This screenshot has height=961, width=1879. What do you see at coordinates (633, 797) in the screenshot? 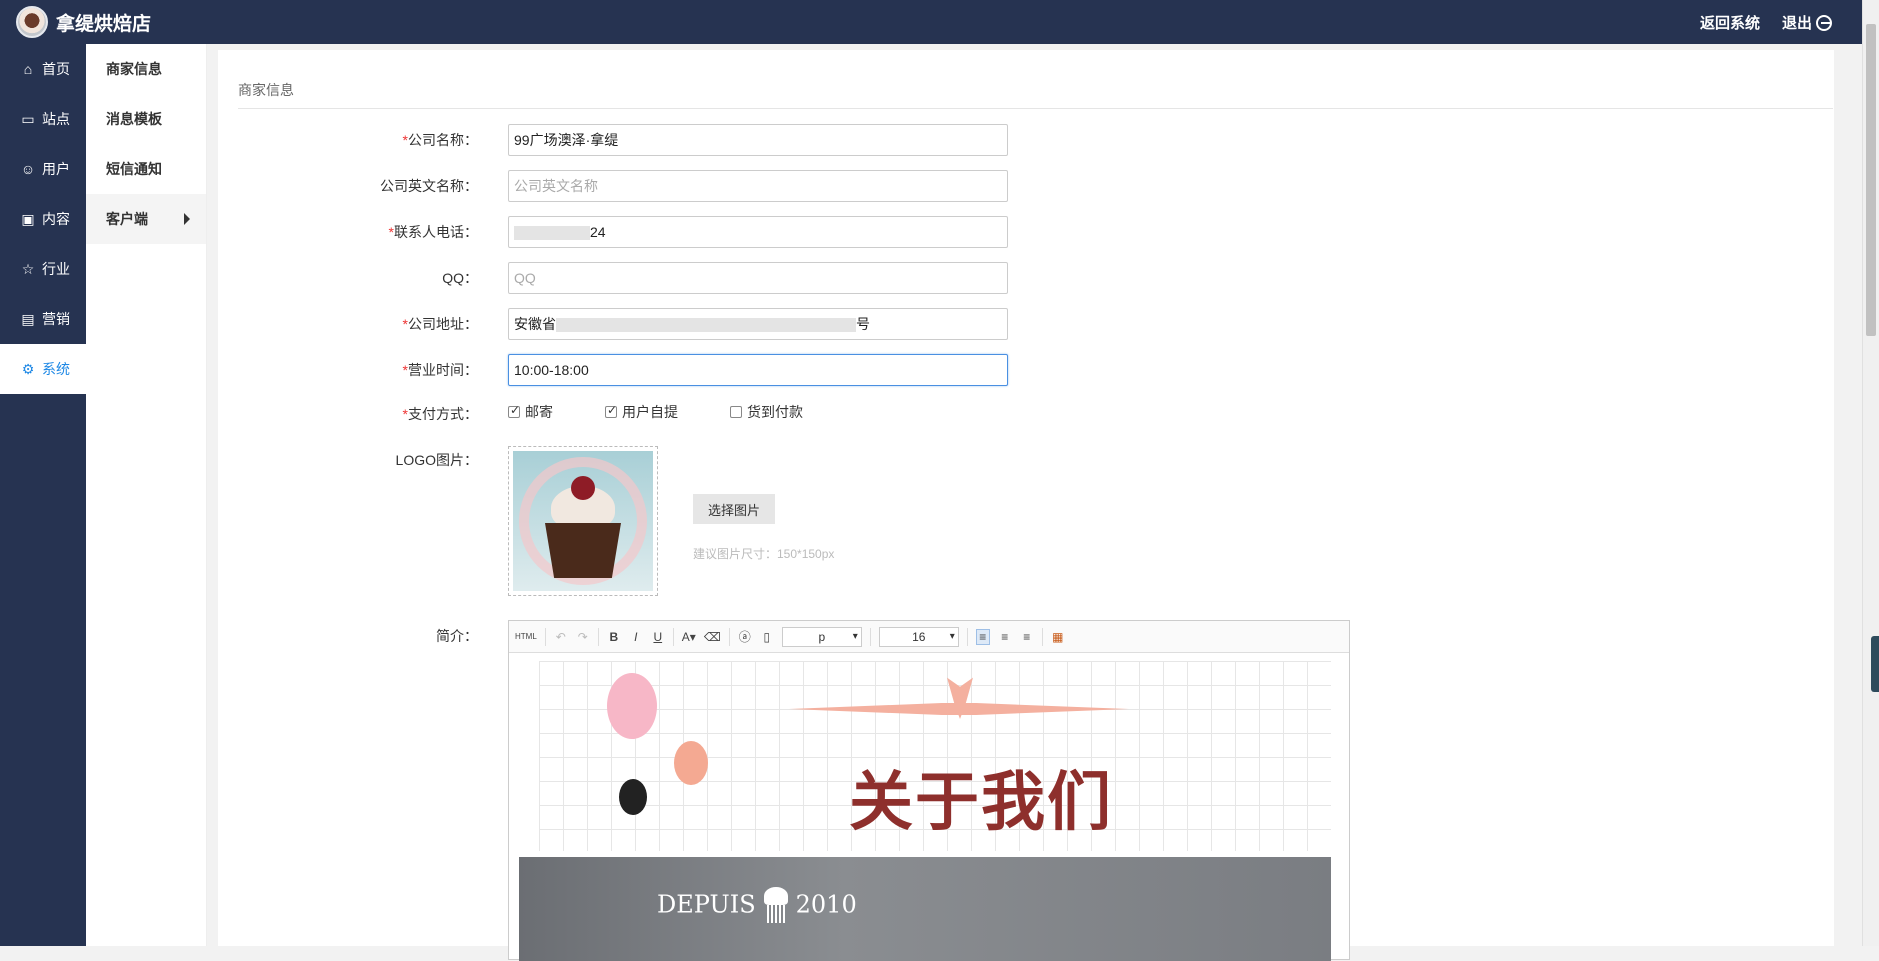
I see `black-dot` at bounding box center [633, 797].